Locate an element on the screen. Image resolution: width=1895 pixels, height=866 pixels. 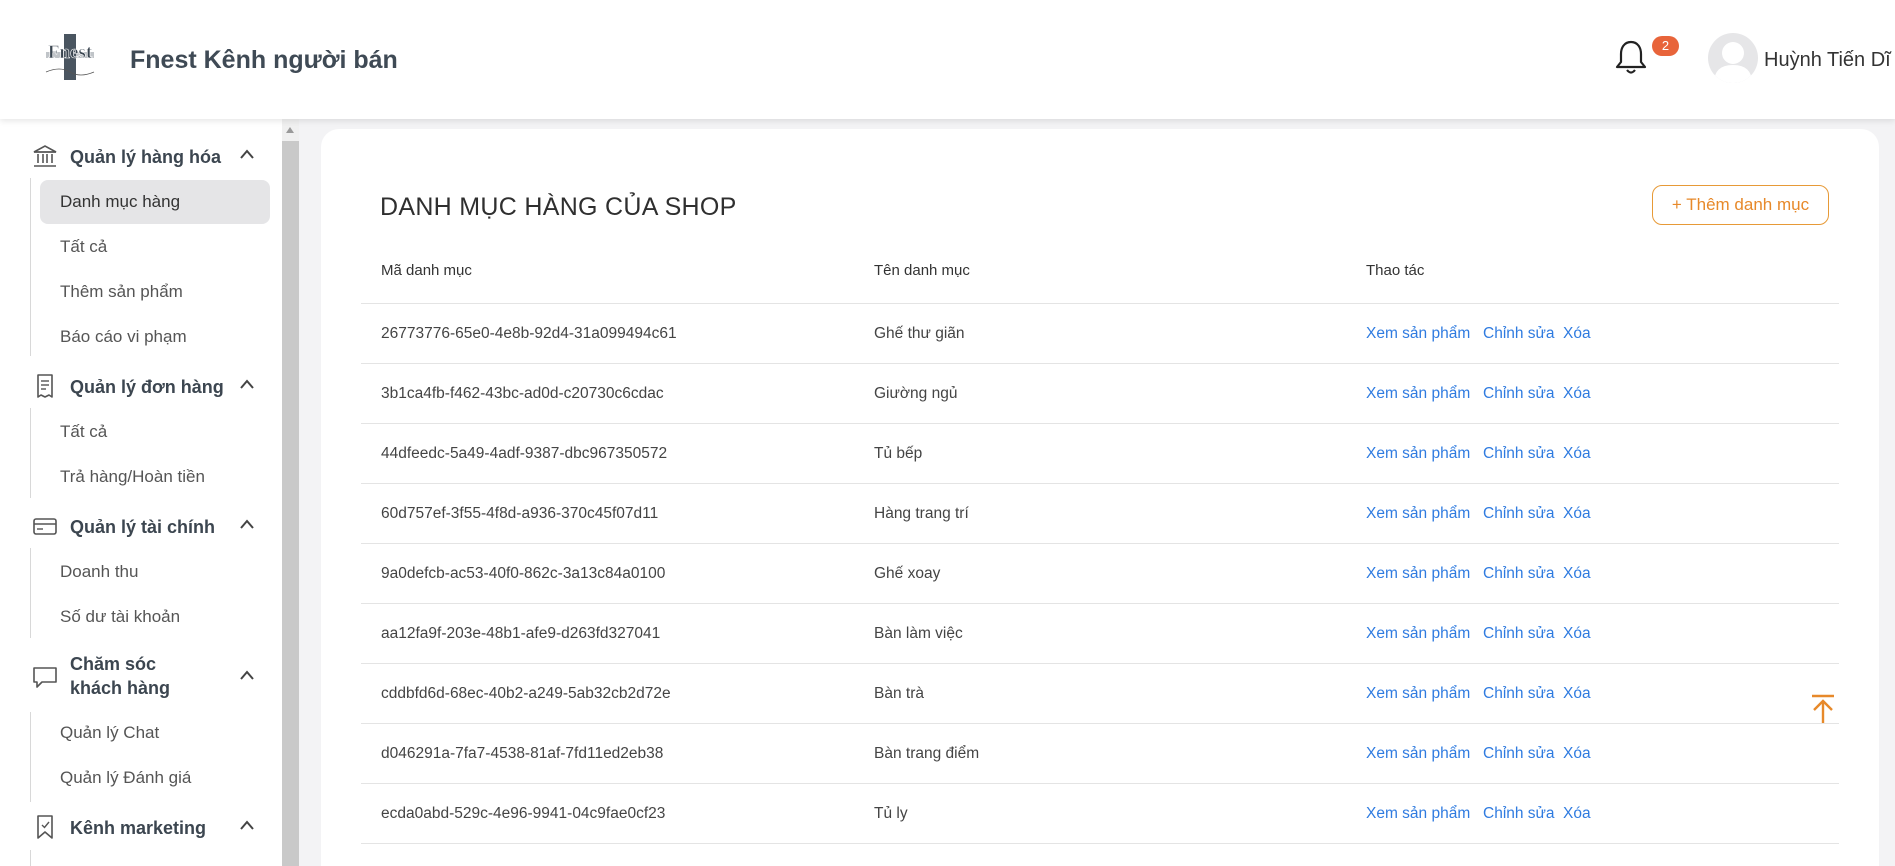
section-goods: Quản lý hàng hóa is located at coordinates (141, 155).